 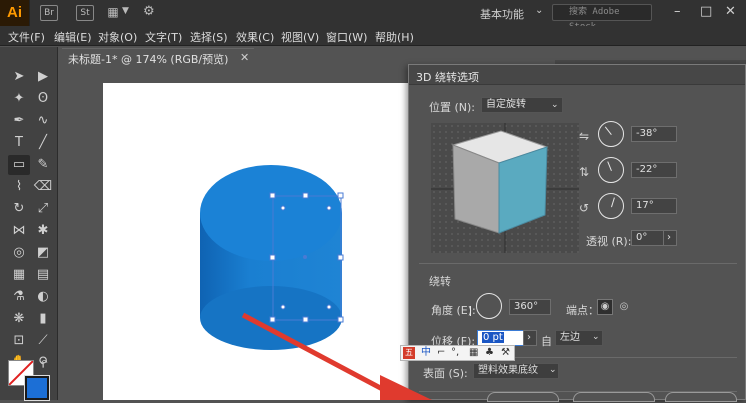 I want to click on lasso-tool-icon: ʘ, so click(x=43, y=99).